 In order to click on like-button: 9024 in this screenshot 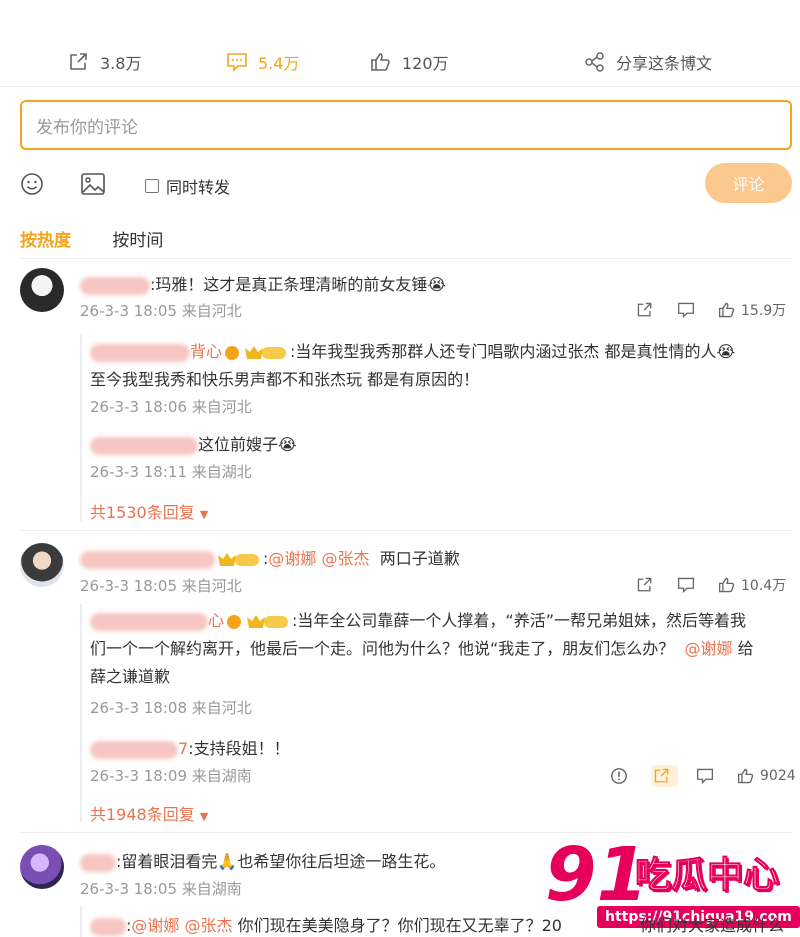, I will do `click(766, 776)`.